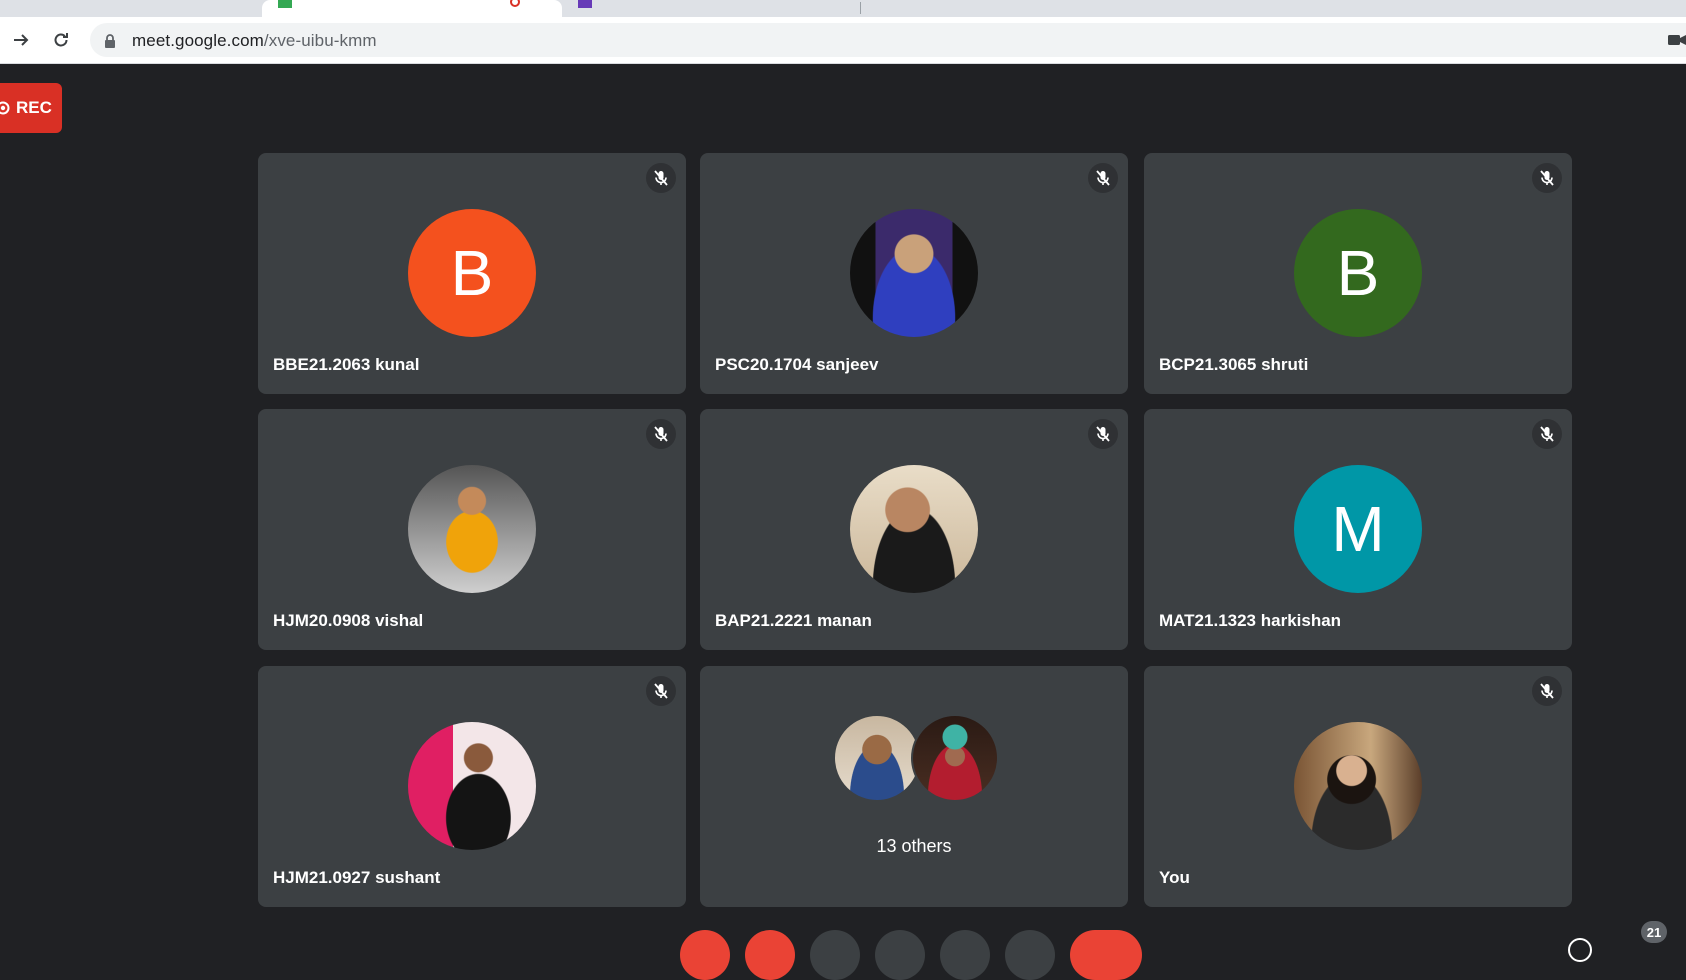 The width and height of the screenshot is (1686, 980). I want to click on url-text: meet.google.com/xve-uibu-kmm, so click(254, 41).